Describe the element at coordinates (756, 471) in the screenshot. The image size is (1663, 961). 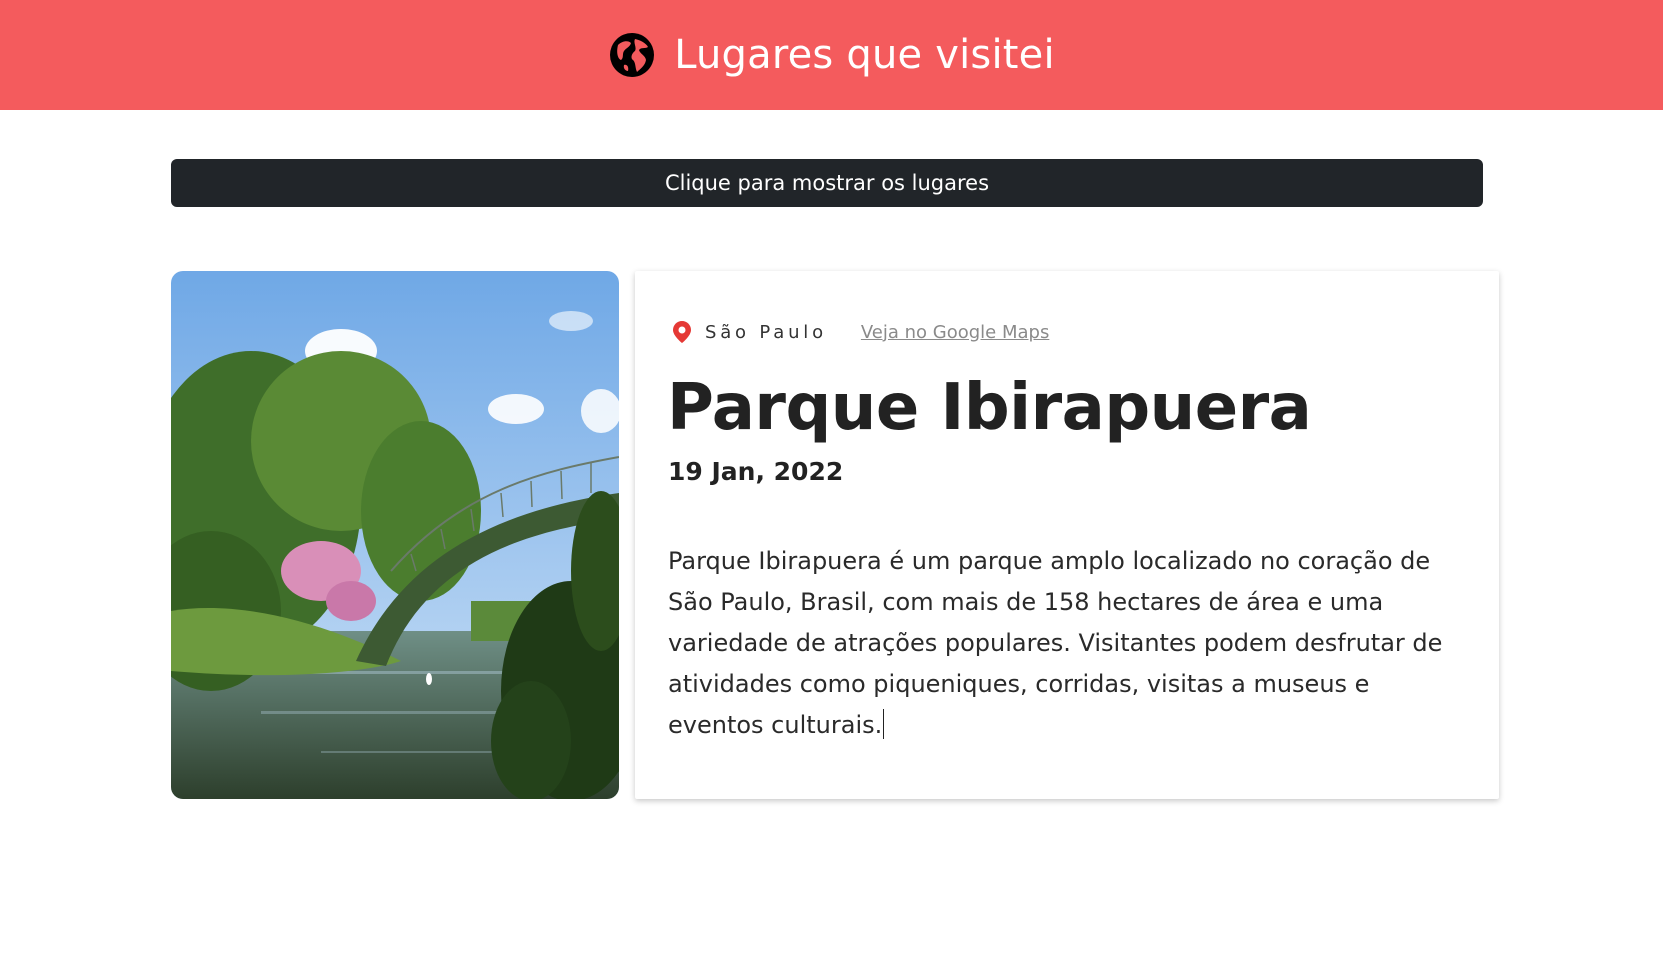
I see `visit-date: 19 Jan, 2022` at that location.